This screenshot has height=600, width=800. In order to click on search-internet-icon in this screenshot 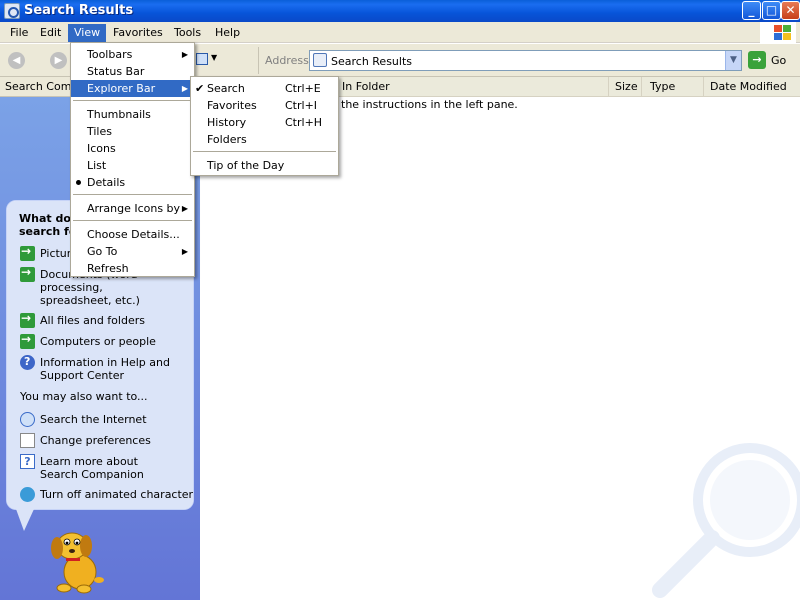, I will do `click(27, 419)`.